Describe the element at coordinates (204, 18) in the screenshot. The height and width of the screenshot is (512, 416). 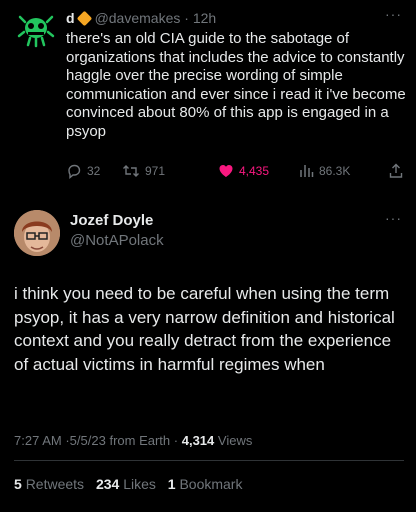
I see `timestamp: 12h` at that location.